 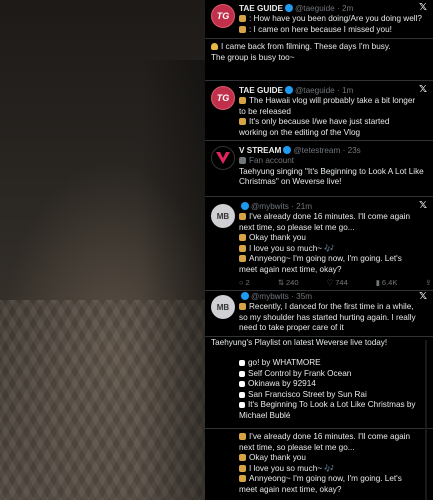 I want to click on tweet-header: V STREAM @tetestream · 23s, so click(x=300, y=150).